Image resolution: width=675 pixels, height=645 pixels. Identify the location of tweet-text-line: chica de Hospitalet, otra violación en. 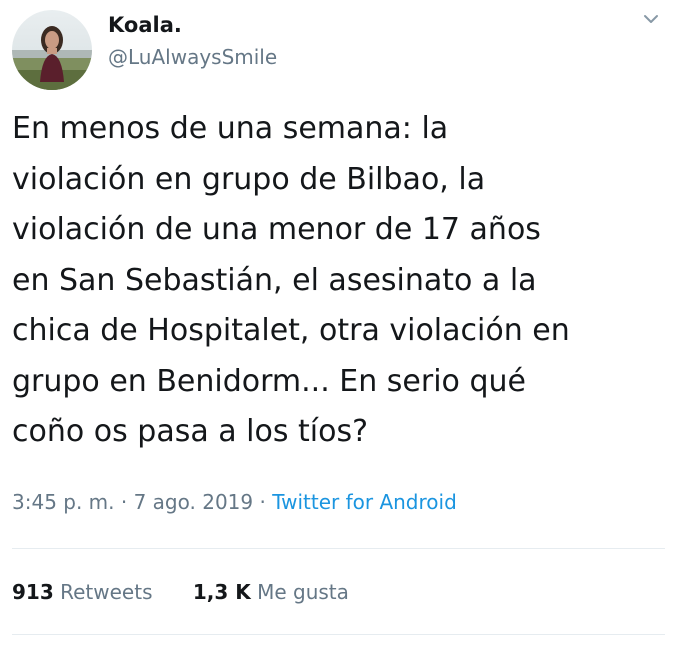
(291, 330).